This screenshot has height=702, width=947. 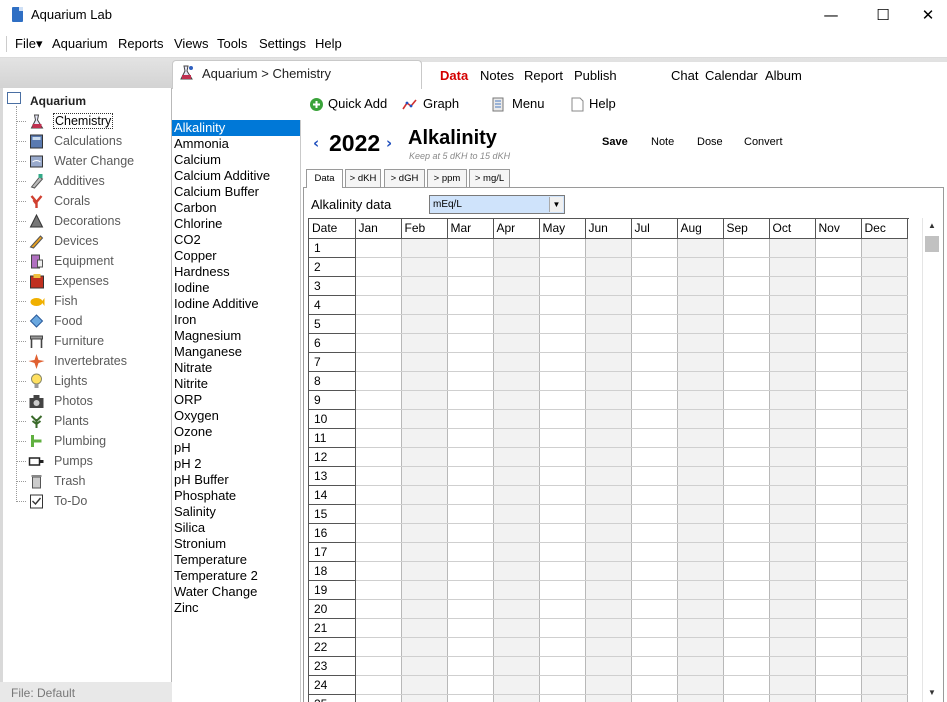 I want to click on dose-button: Dose, so click(x=710, y=142).